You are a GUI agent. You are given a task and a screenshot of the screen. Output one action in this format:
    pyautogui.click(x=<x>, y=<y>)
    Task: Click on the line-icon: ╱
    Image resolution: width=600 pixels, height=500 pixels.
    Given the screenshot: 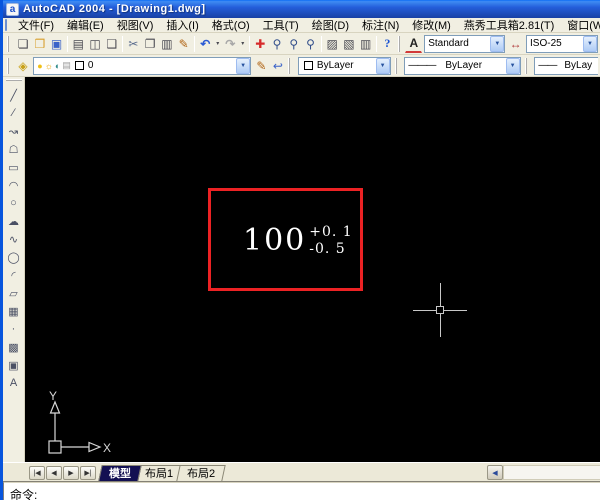 What is the action you would take?
    pyautogui.click(x=14, y=95)
    